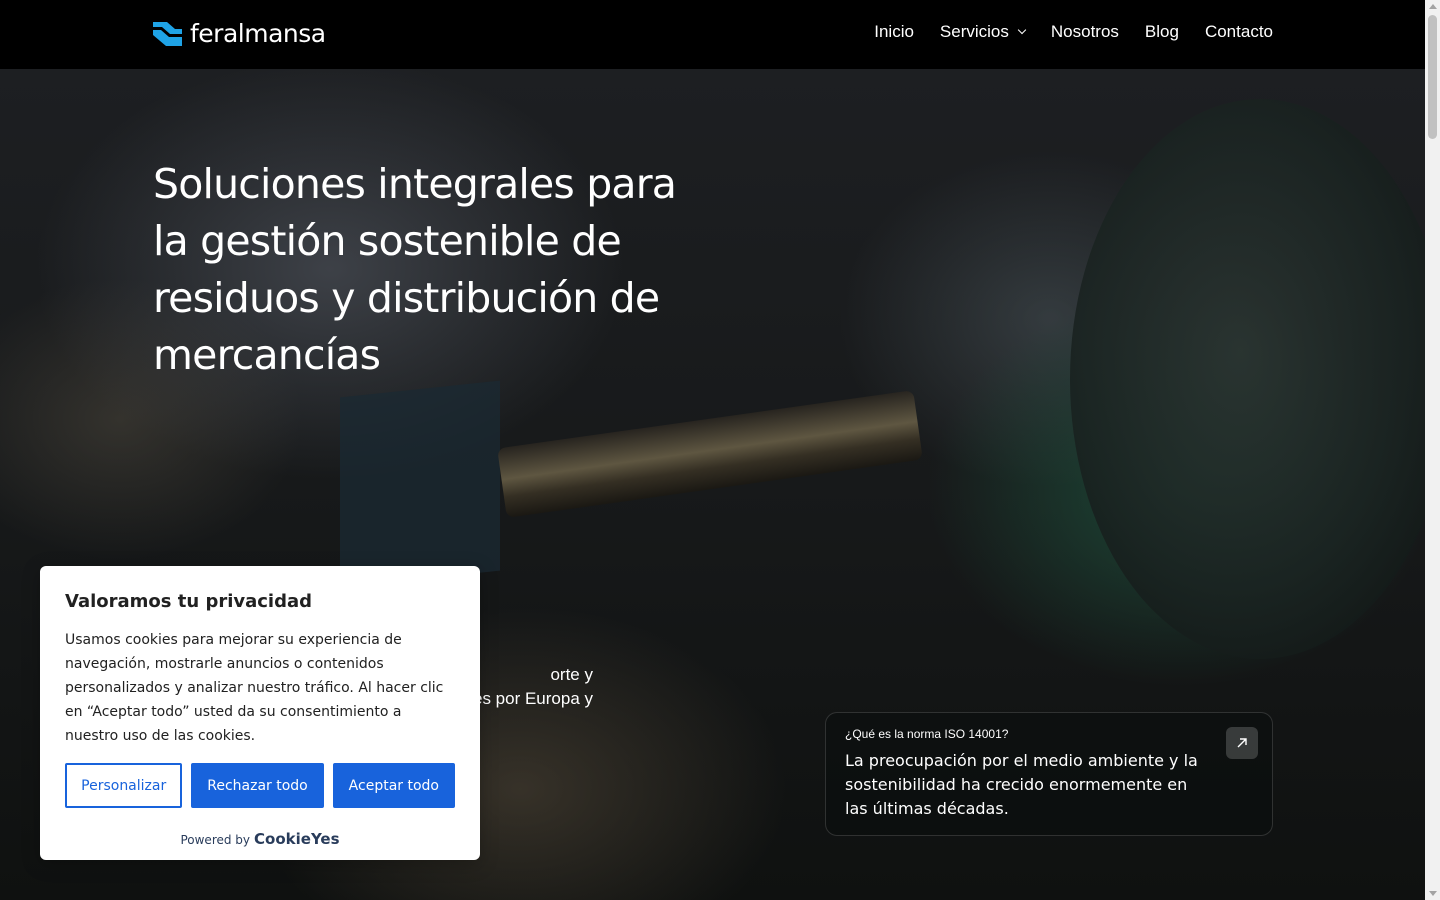 The image size is (1440, 900). Describe the element at coordinates (1432, 450) in the screenshot. I see `page-scrollbar` at that location.